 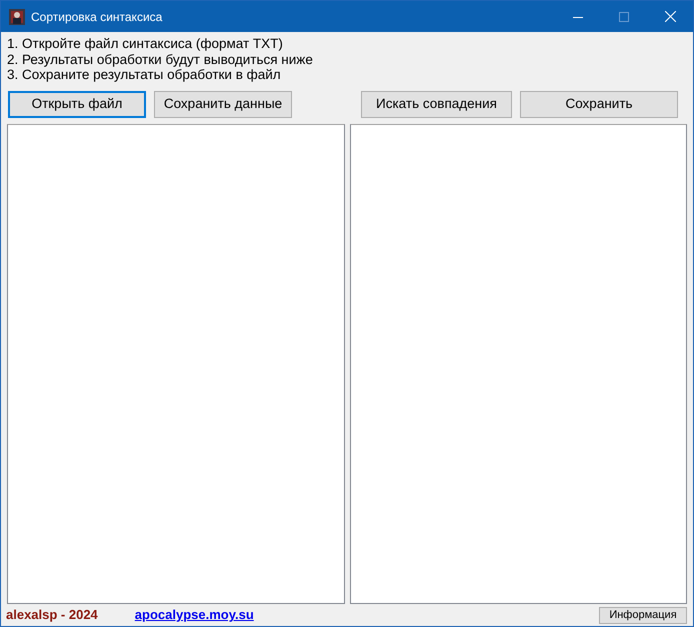 What do you see at coordinates (599, 104) in the screenshot?
I see `action-button: Сохранить` at bounding box center [599, 104].